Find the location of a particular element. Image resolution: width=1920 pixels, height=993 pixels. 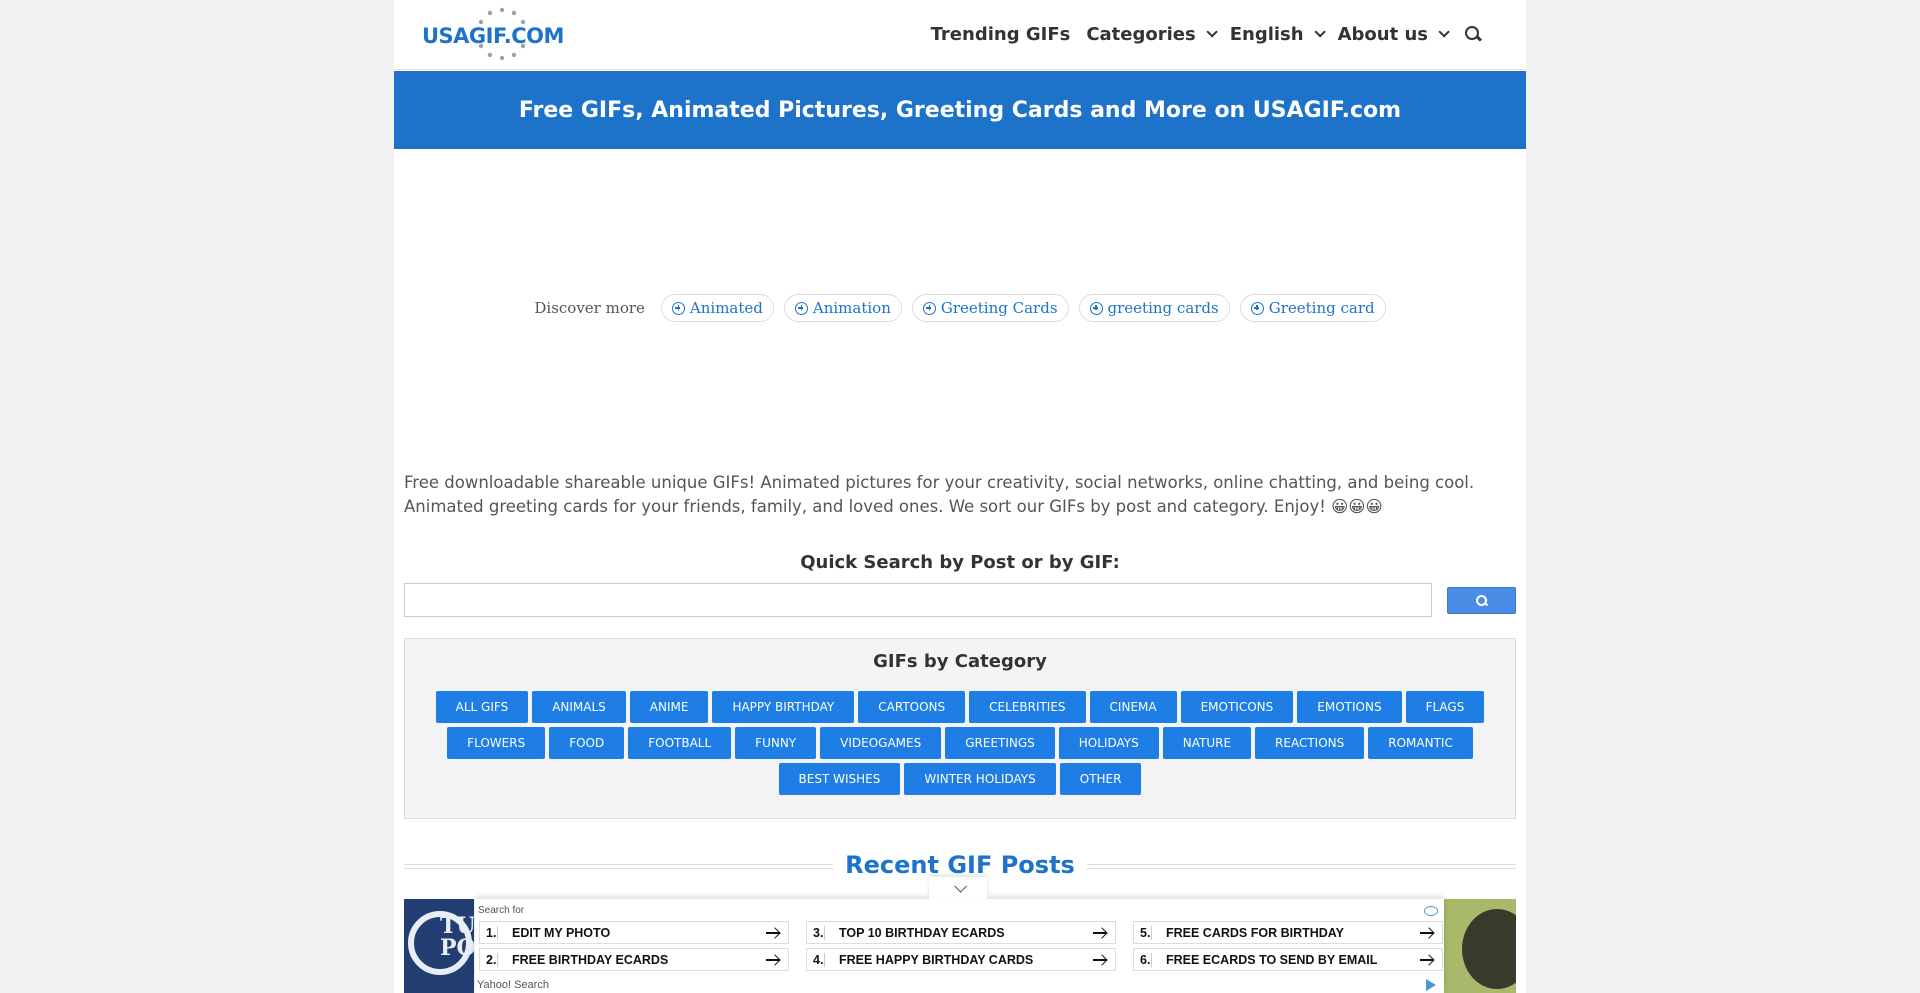

ad-link: 6. Free Ecards To Send By Email is located at coordinates (1288, 959).